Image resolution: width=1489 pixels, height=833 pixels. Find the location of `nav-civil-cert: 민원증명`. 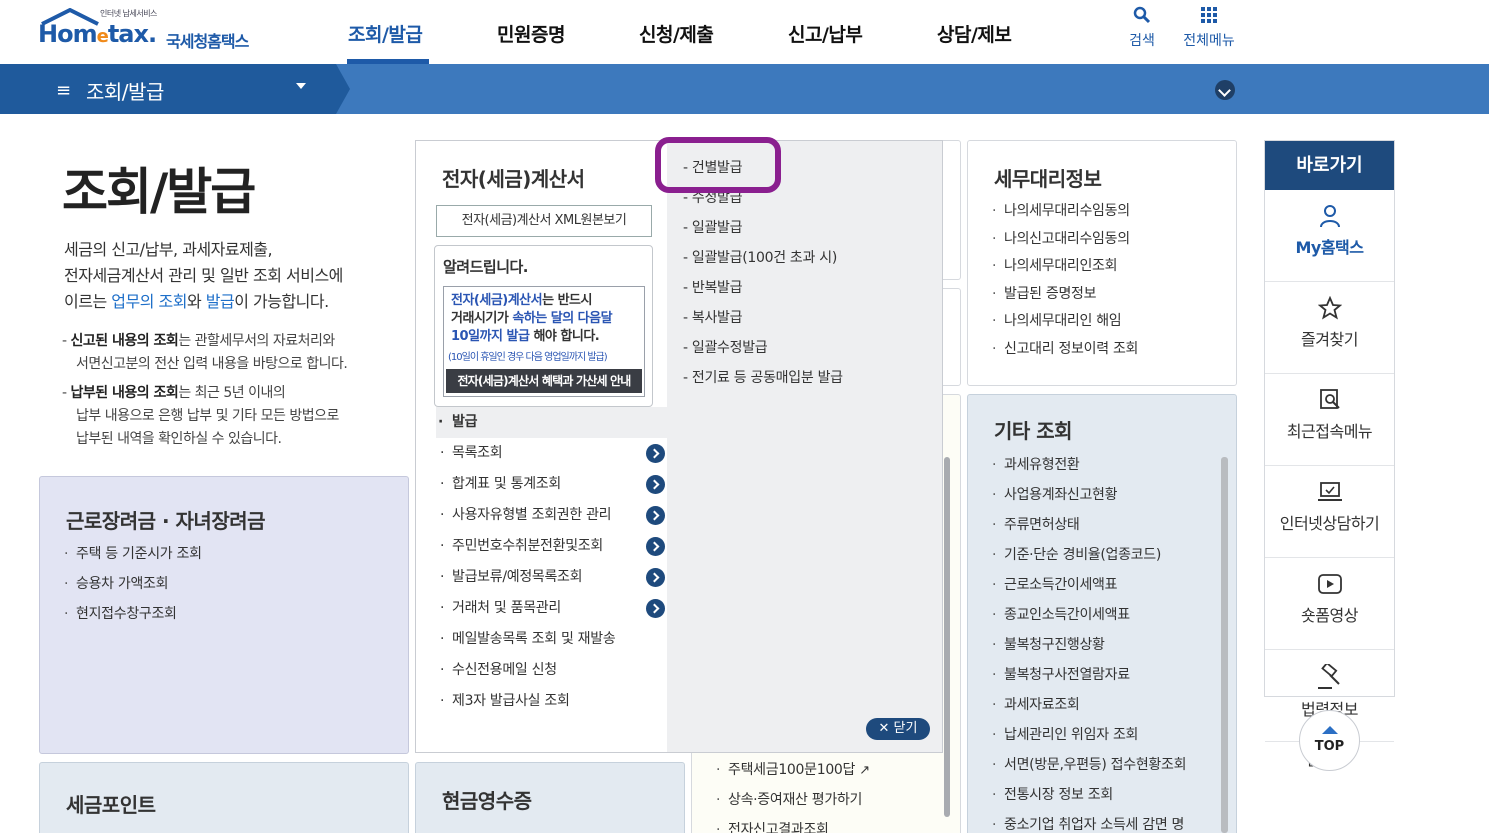

nav-civil-cert: 민원증명 is located at coordinates (531, 33).